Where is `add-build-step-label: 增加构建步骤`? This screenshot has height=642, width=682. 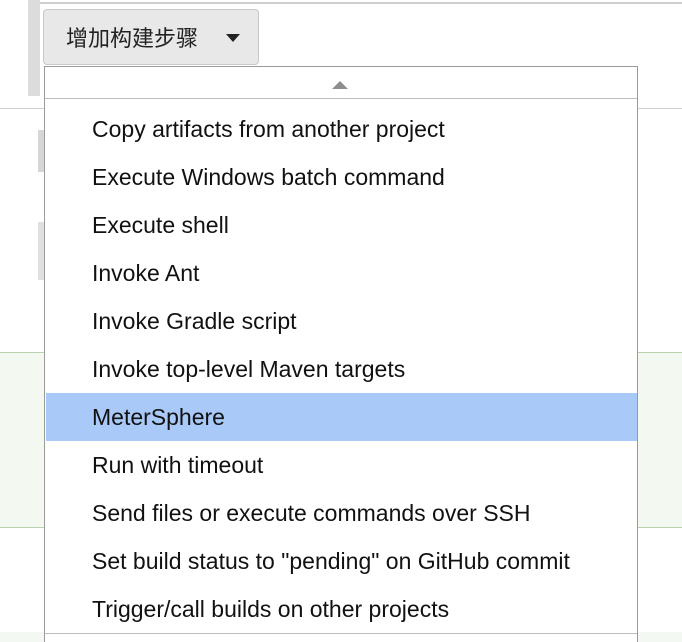
add-build-step-label: 增加构建步骤 is located at coordinates (132, 38).